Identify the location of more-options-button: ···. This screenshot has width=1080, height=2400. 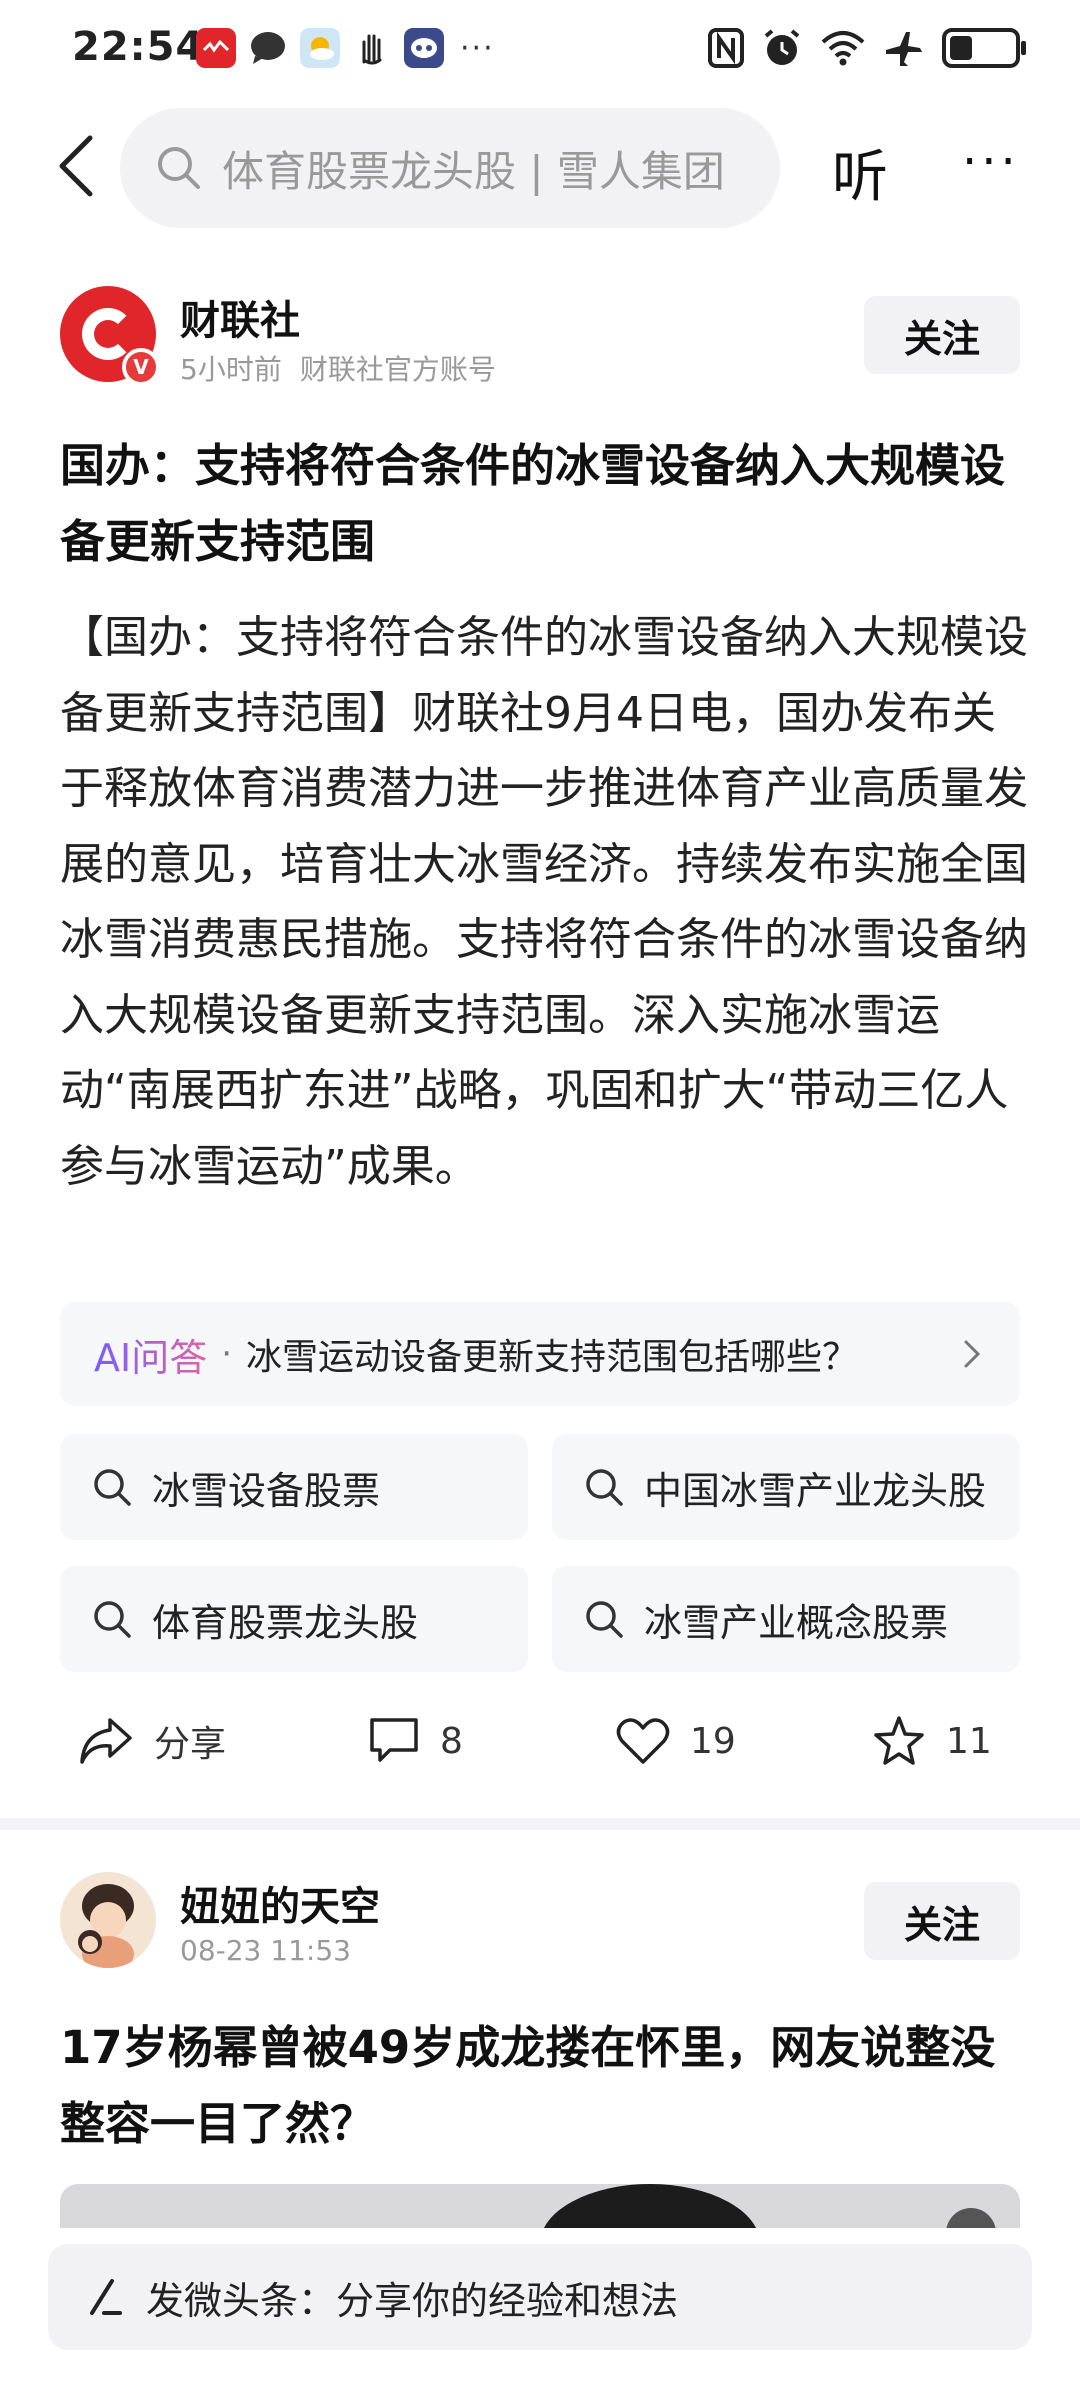
(991, 162).